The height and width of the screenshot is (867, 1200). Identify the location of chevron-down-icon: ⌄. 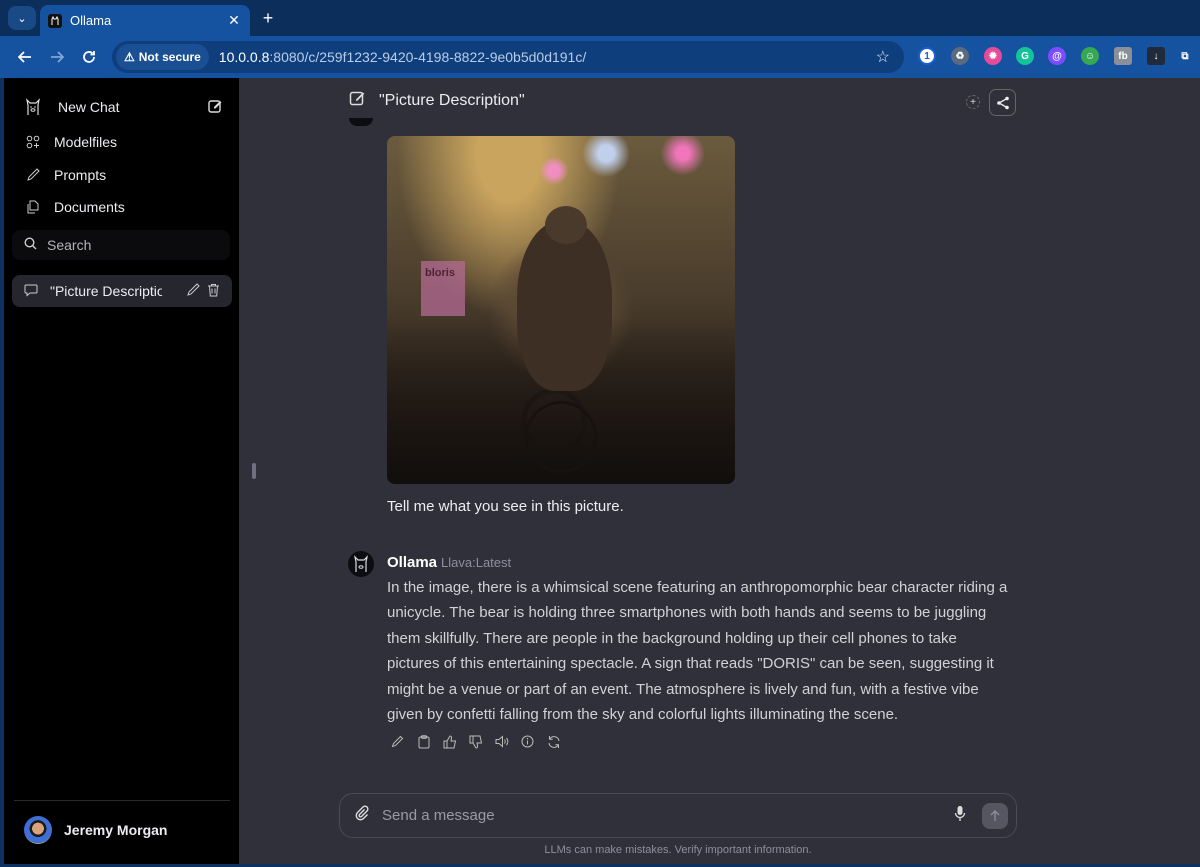
(22, 18).